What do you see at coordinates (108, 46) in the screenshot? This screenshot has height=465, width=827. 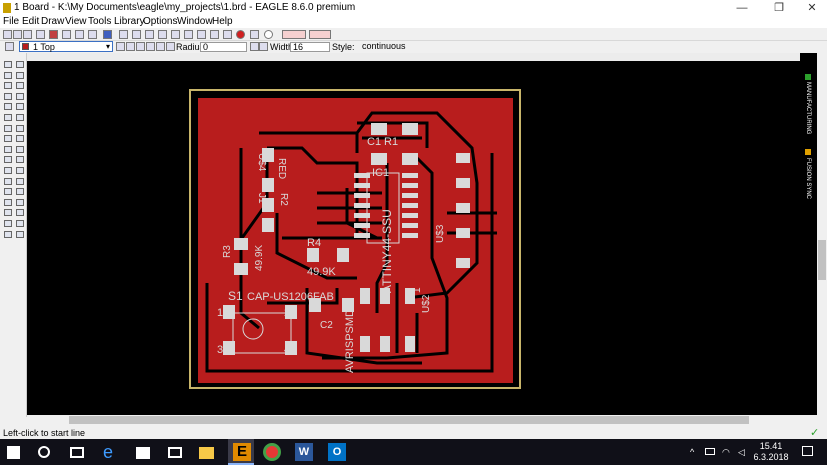 I see `chevron-down-icon: ▾` at bounding box center [108, 46].